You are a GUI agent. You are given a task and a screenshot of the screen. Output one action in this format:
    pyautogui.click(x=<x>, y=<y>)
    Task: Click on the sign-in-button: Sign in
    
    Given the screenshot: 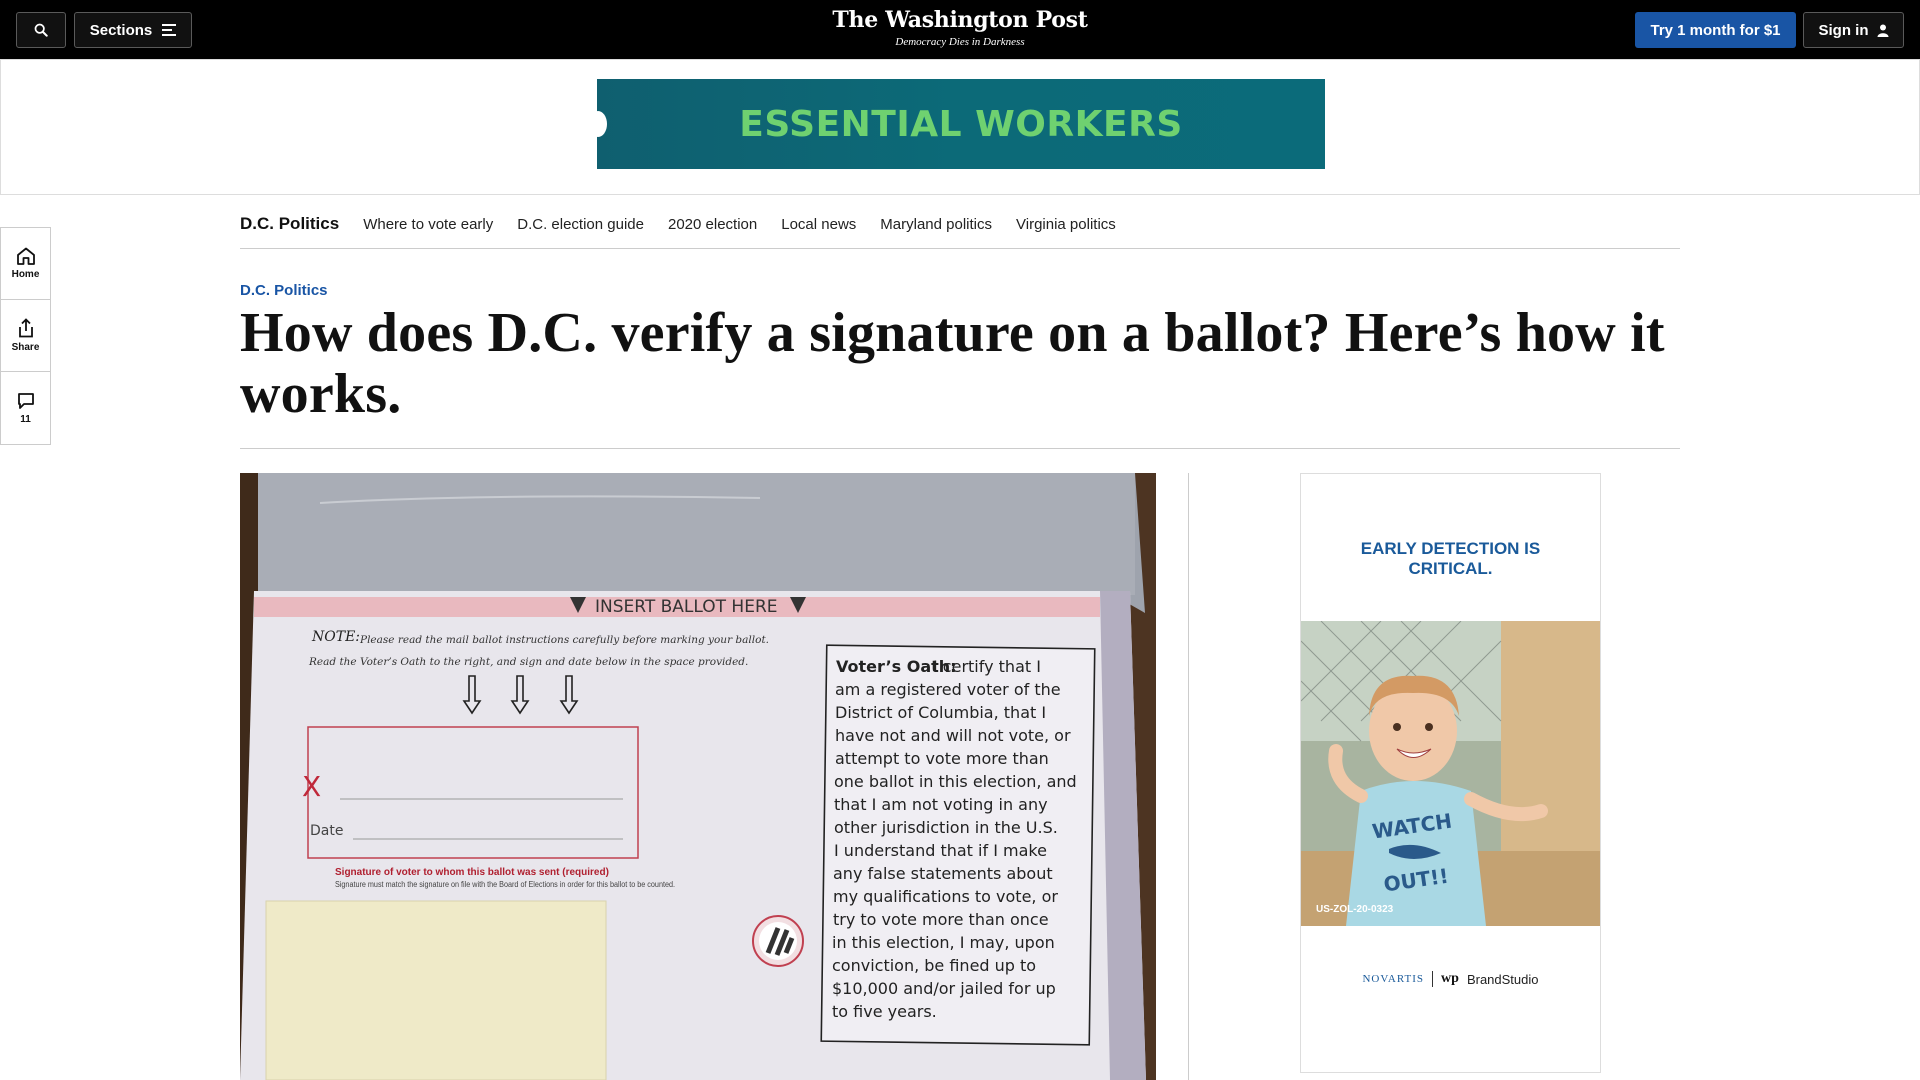 What is the action you would take?
    pyautogui.click(x=1853, y=30)
    